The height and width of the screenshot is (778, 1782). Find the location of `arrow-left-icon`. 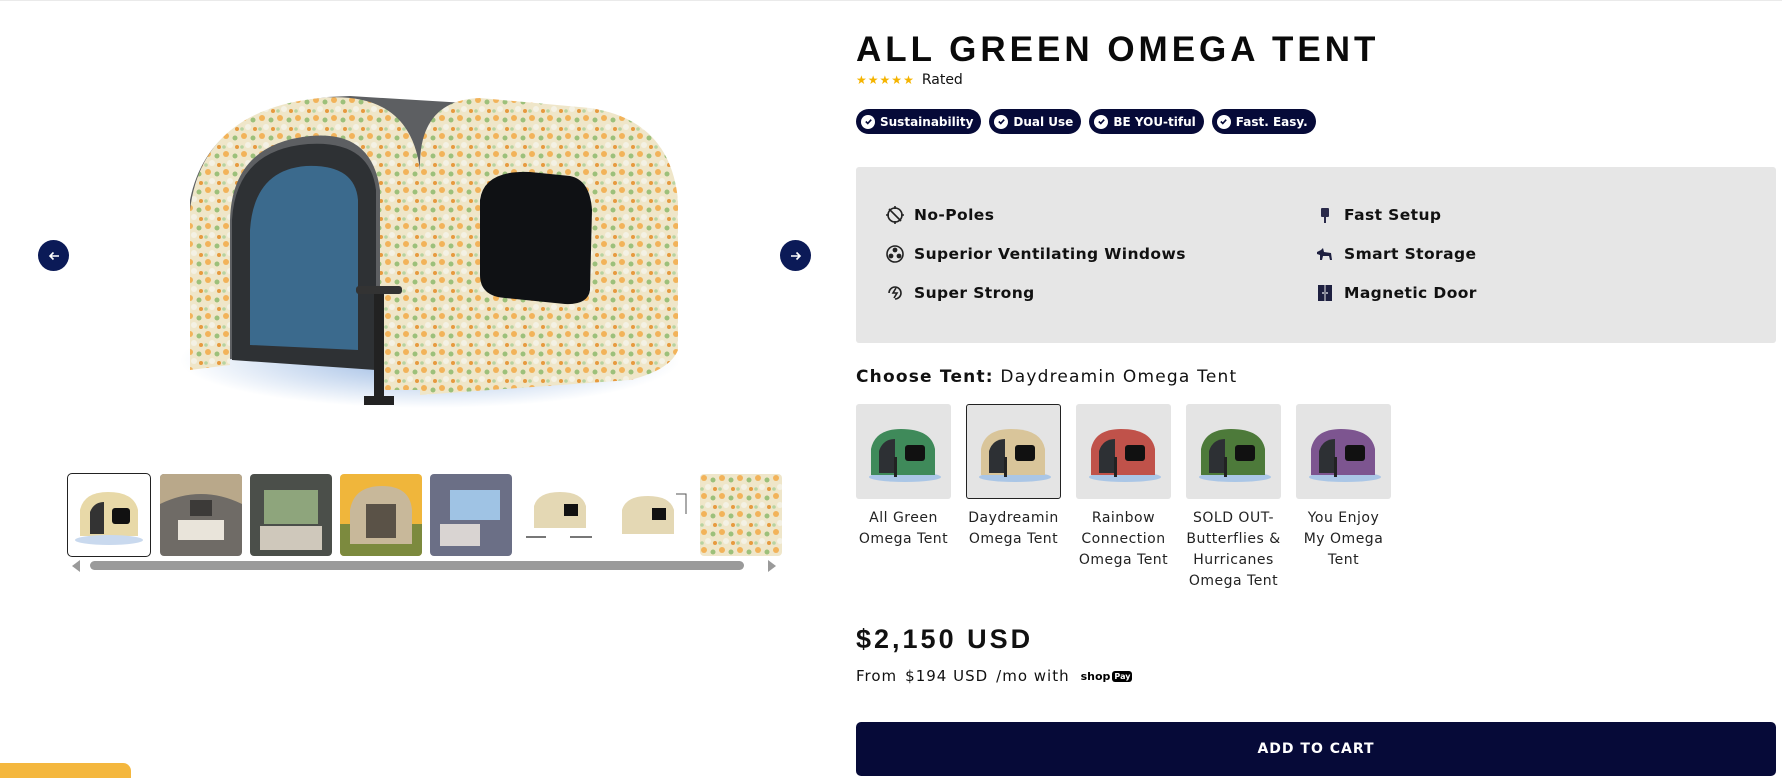

arrow-left-icon is located at coordinates (53, 255).